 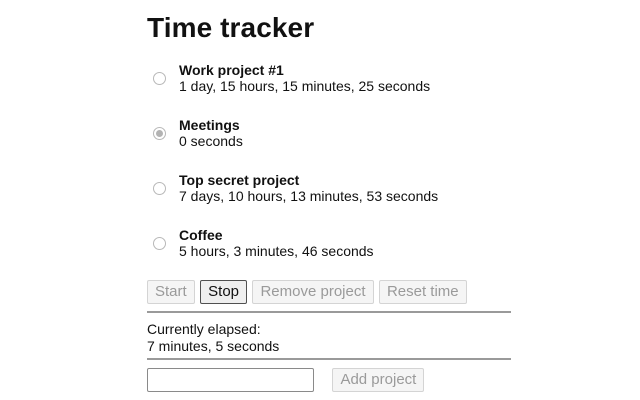 What do you see at coordinates (378, 380) in the screenshot?
I see `add-project-button: Add project` at bounding box center [378, 380].